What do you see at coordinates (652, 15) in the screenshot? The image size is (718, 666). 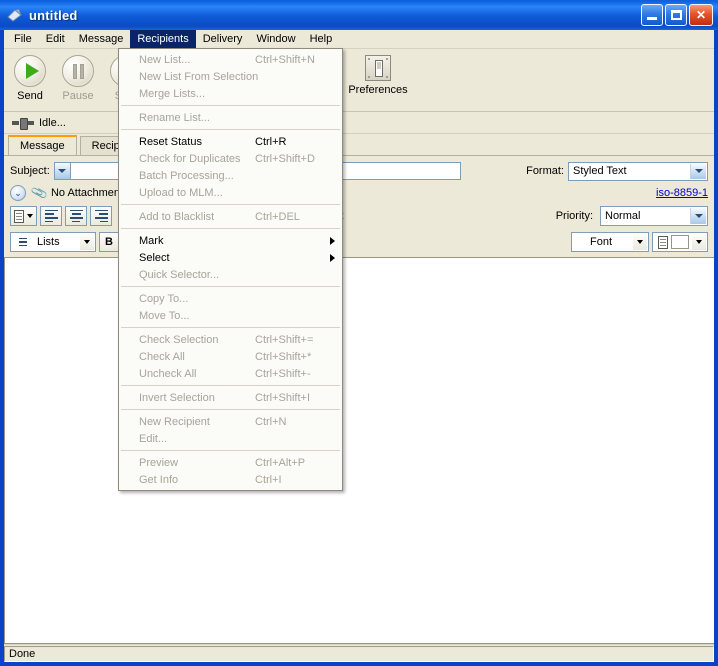 I see `minimize-button` at bounding box center [652, 15].